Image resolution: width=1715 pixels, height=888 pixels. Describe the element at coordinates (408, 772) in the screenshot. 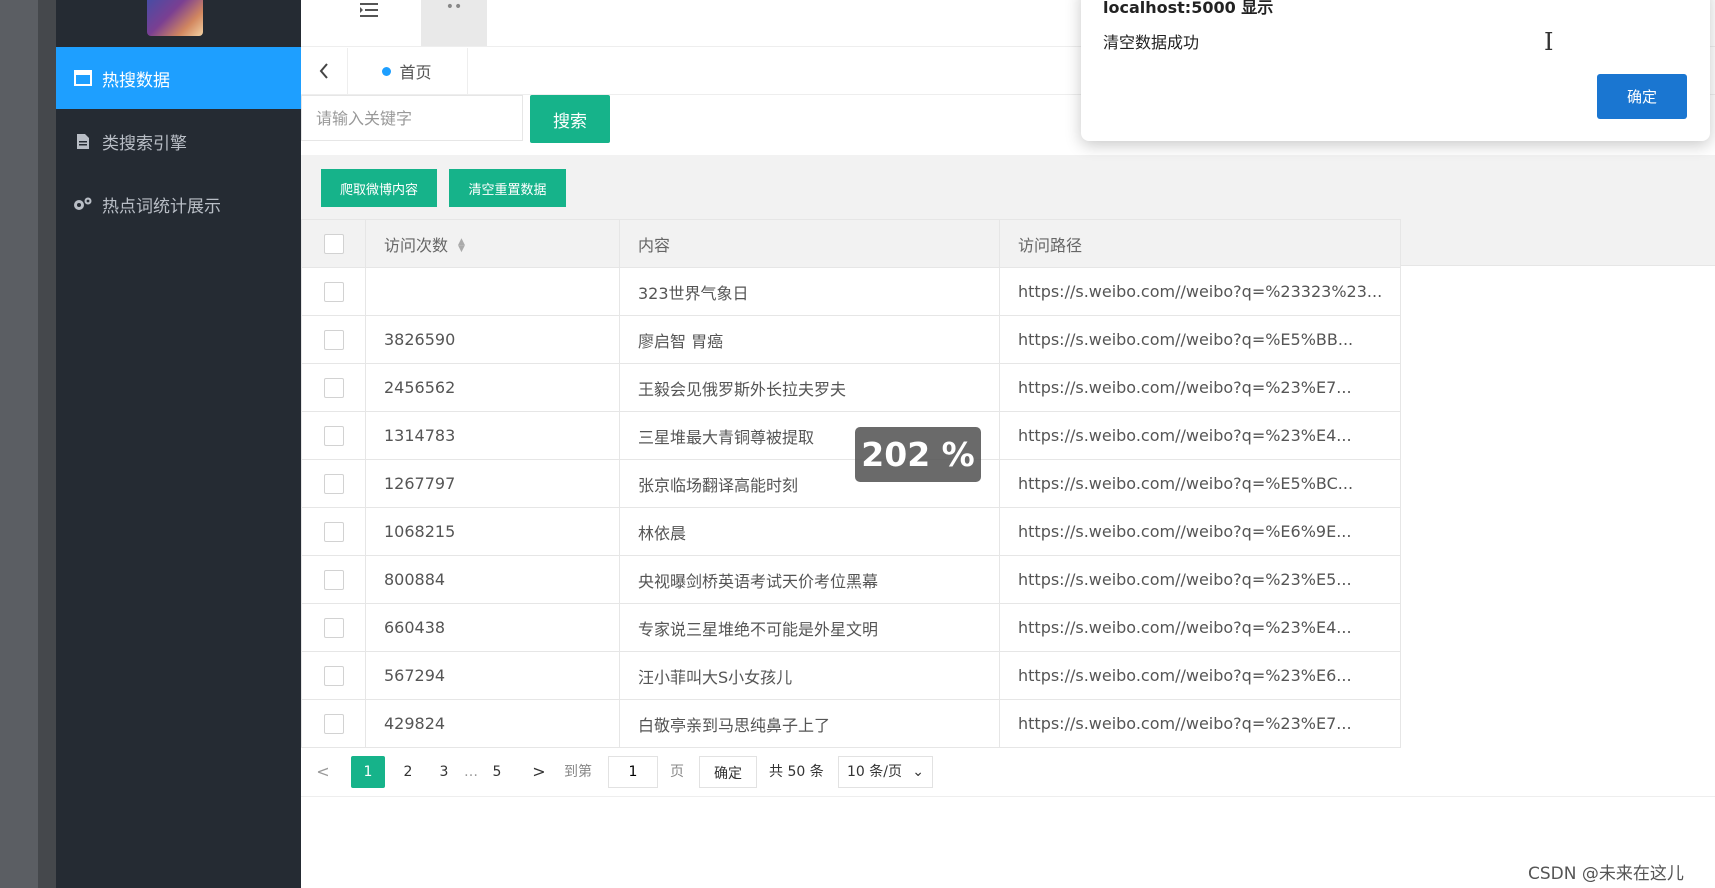

I see `pager-page-2: 2` at that location.